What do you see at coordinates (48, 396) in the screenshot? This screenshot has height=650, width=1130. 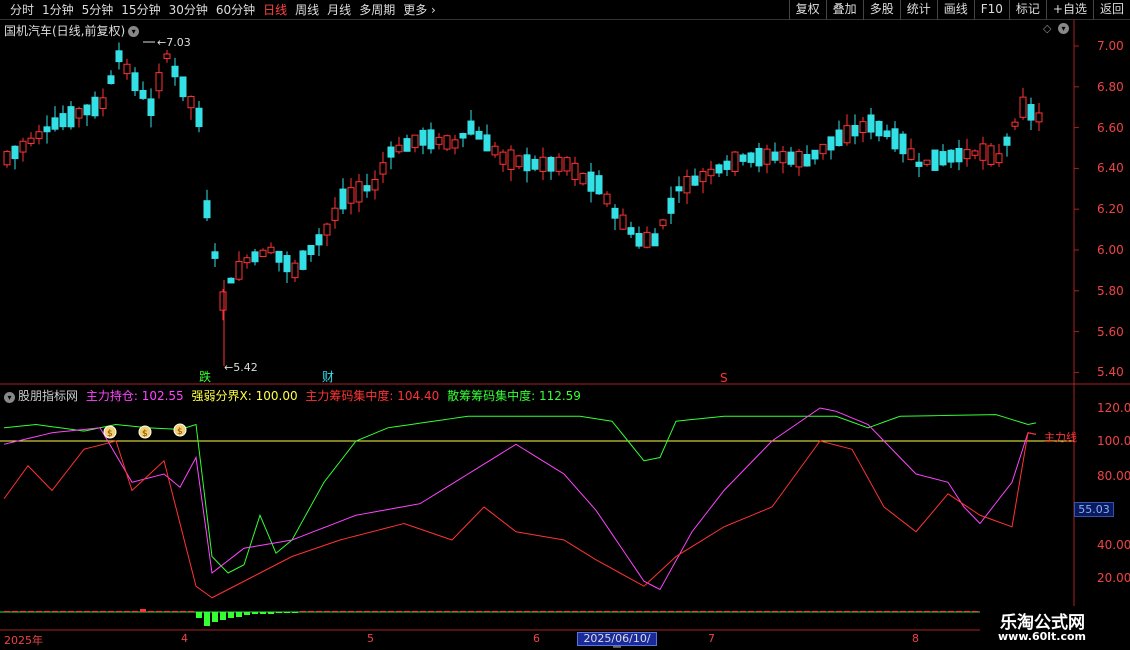 I see `indicator-name: 股朋指标网` at bounding box center [48, 396].